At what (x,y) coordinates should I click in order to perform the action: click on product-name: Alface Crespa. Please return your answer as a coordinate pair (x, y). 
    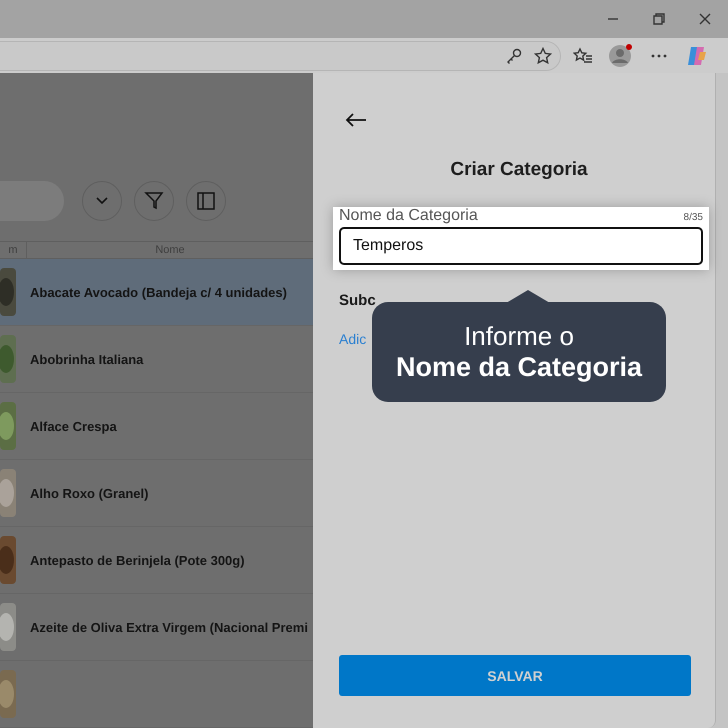
    Looking at the image, I should click on (73, 426).